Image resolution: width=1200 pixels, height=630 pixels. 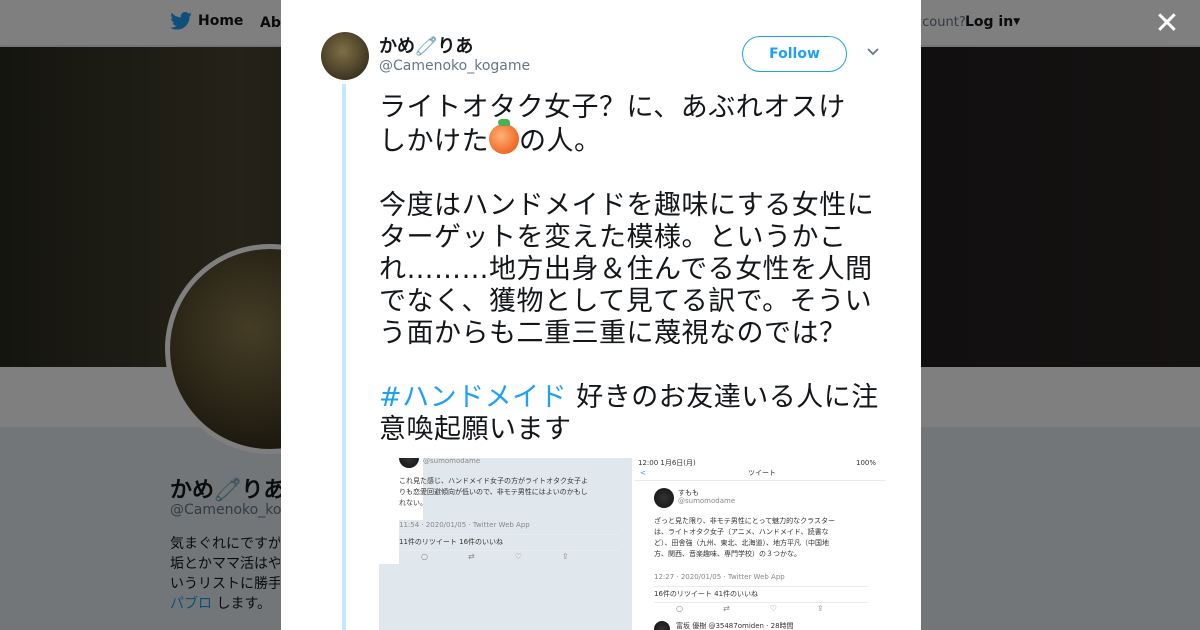 What do you see at coordinates (451, 542) in the screenshot?
I see `mini-stats: 11件のリツイート 16件のいいね` at bounding box center [451, 542].